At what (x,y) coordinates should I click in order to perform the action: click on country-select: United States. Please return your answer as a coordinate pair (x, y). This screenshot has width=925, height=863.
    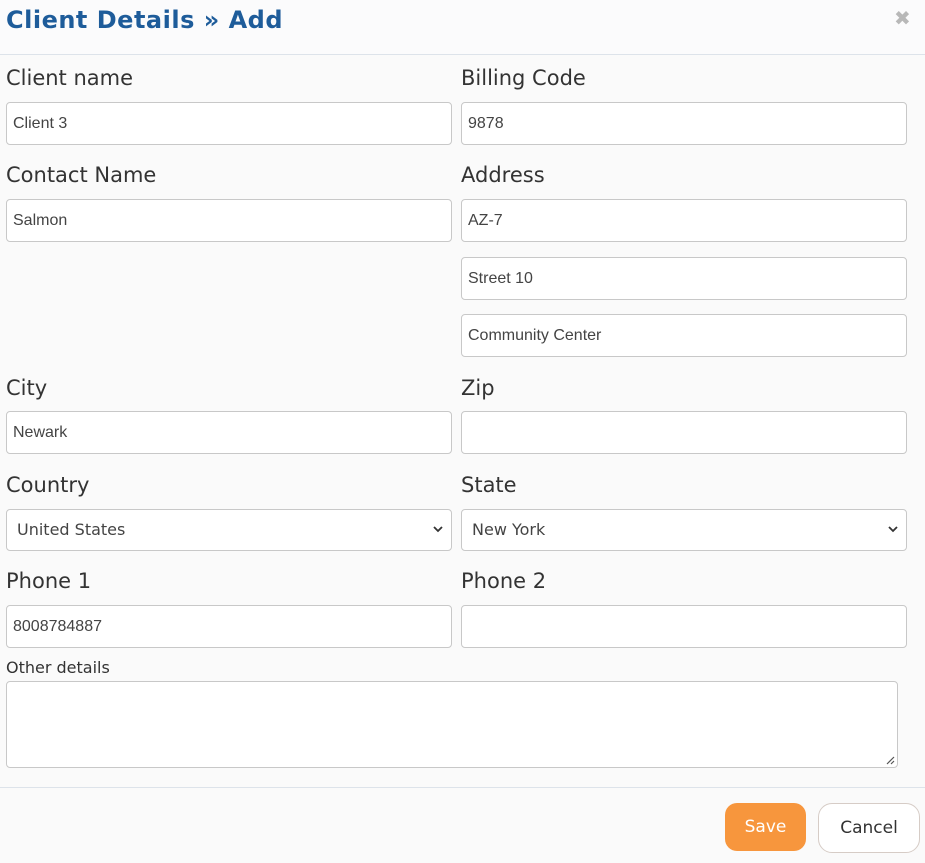
    Looking at the image, I should click on (229, 530).